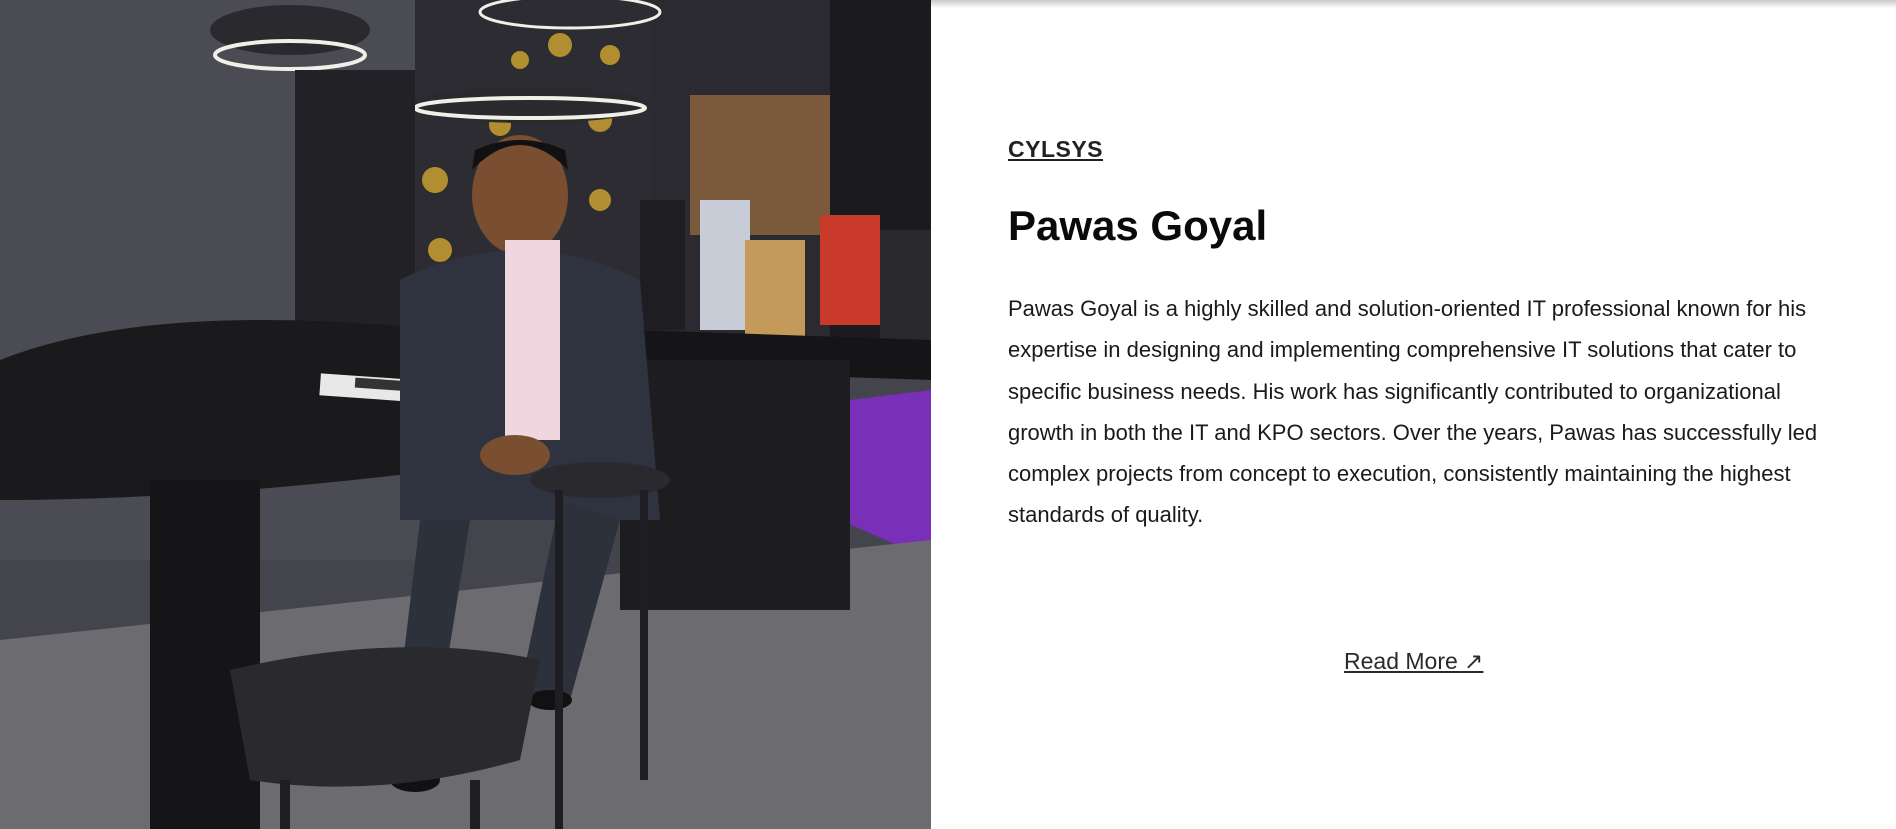 The width and height of the screenshot is (1896, 829). I want to click on top-shadow-divider, so click(1413, 4).